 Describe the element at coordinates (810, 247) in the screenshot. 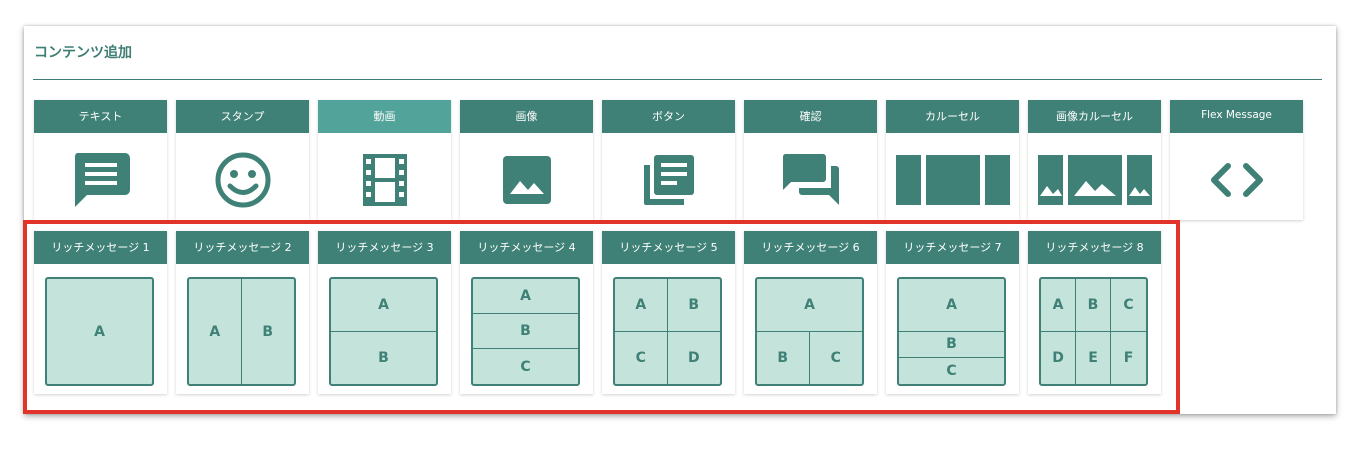

I see `card-label: リッチメッセージ 6` at that location.